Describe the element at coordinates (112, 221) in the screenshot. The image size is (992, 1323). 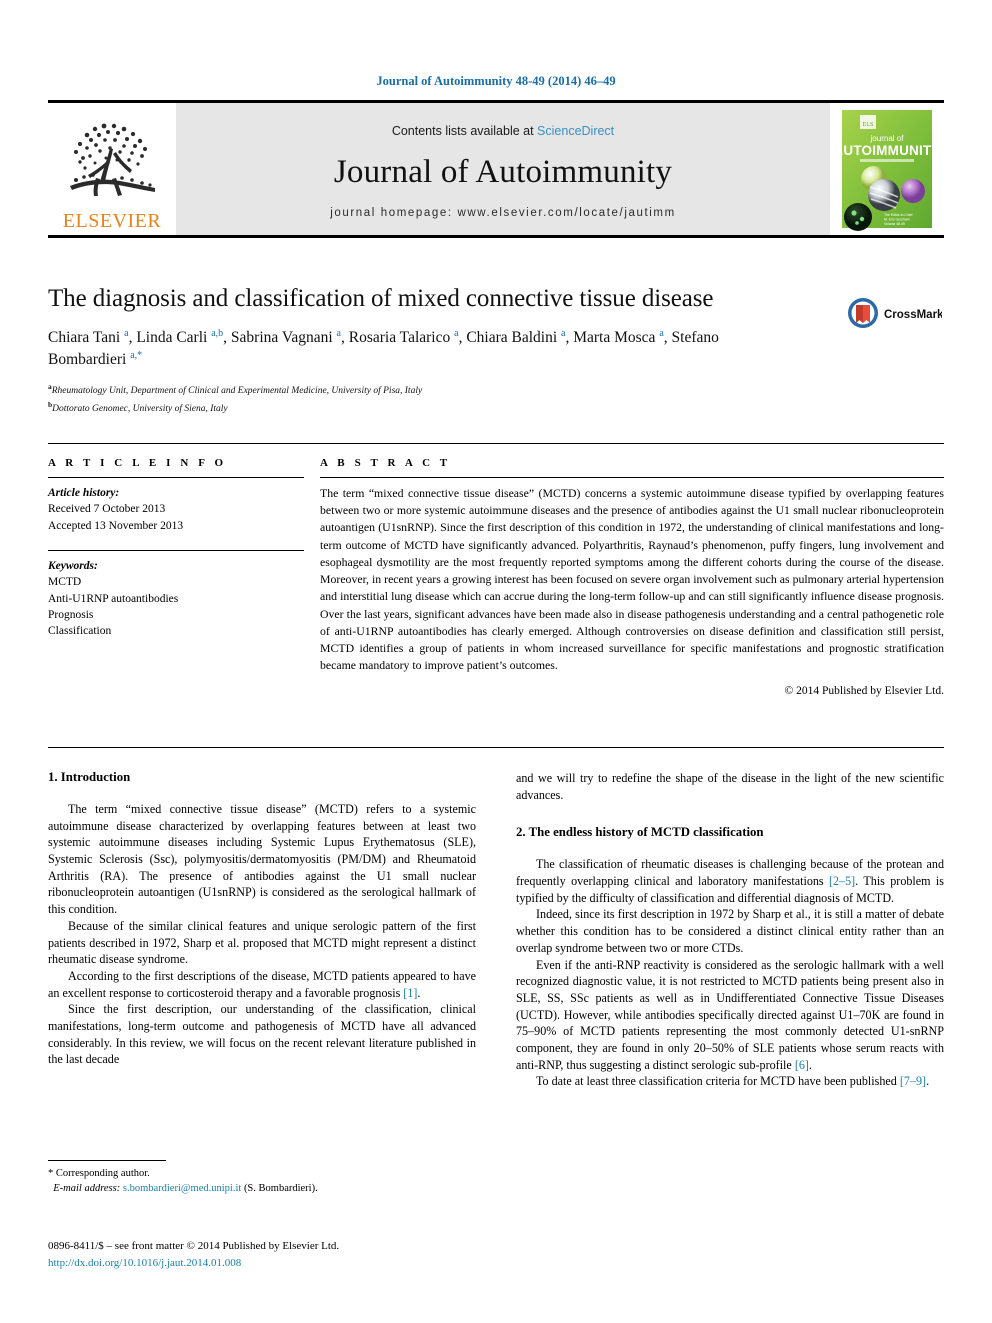
I see `elsevier-wordmark: ELSEVIER` at that location.